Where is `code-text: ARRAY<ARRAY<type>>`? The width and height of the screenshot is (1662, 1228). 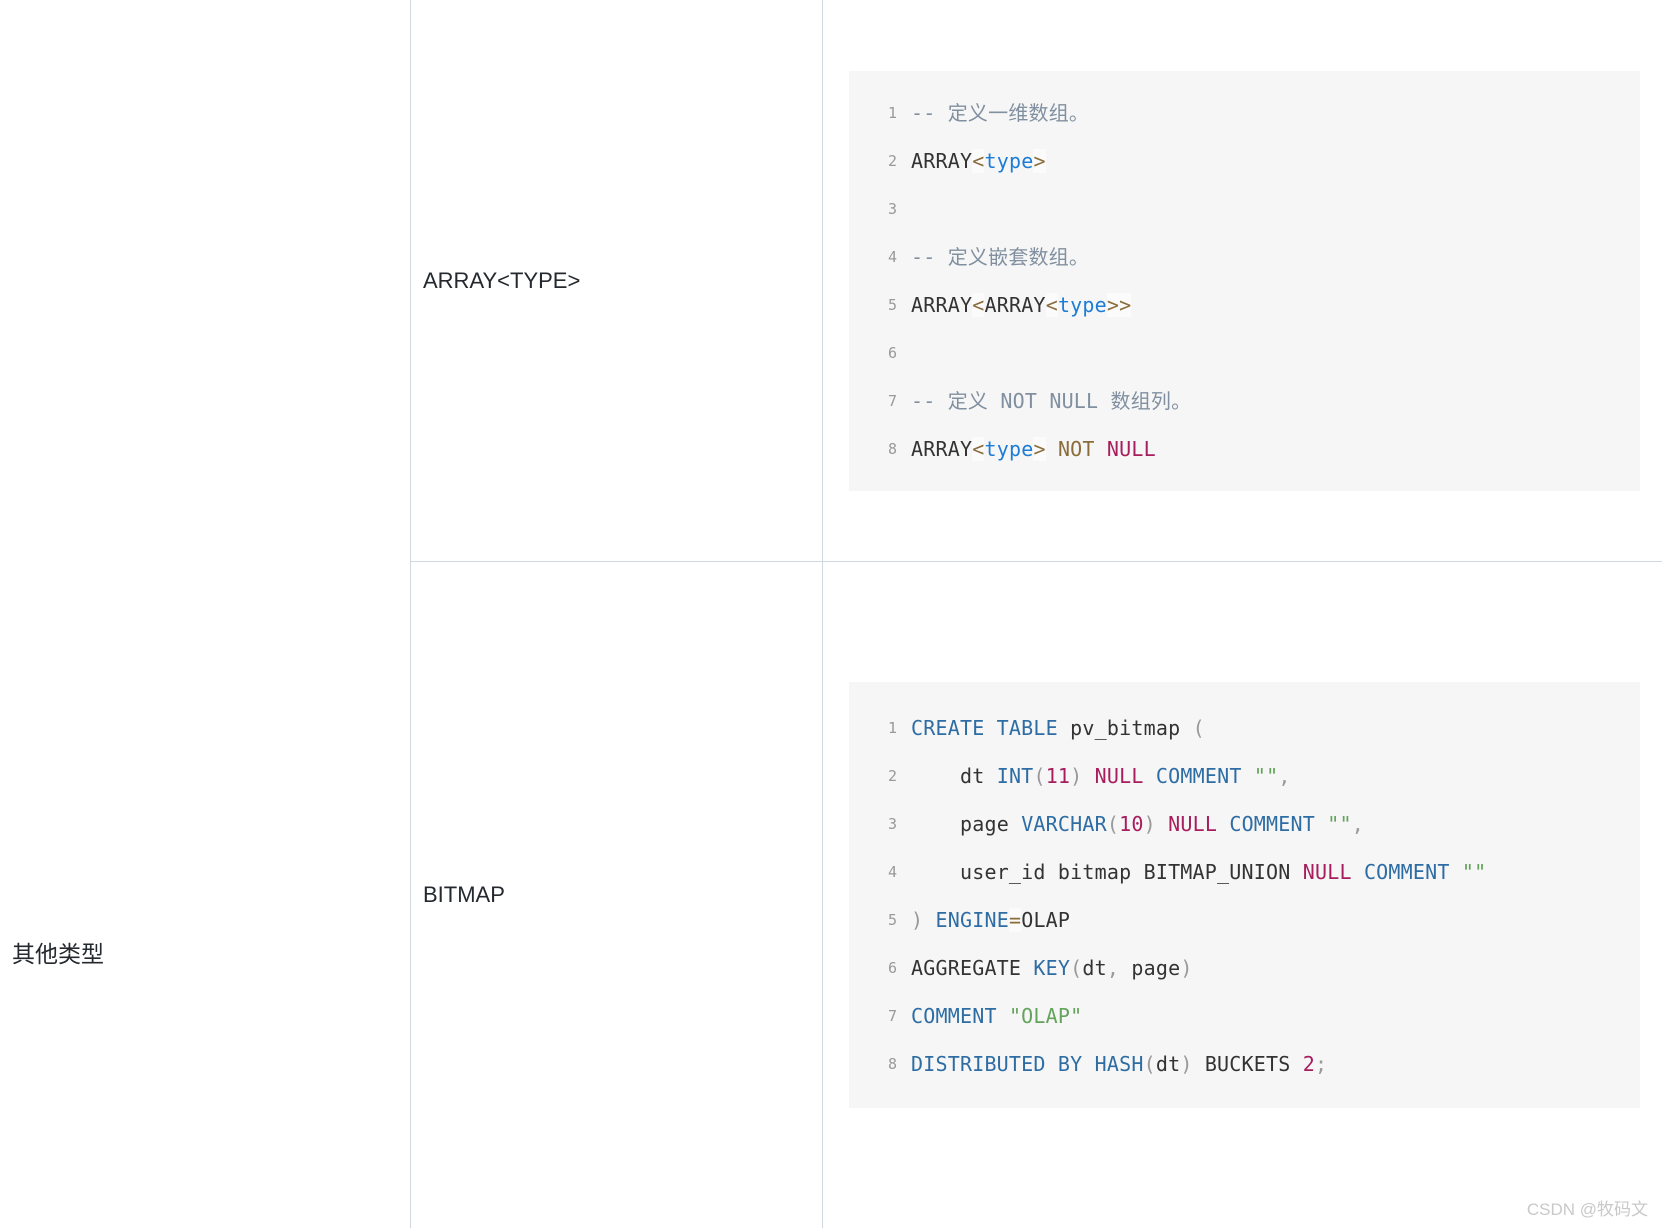 code-text: ARRAY<ARRAY<type>> is located at coordinates (1267, 305).